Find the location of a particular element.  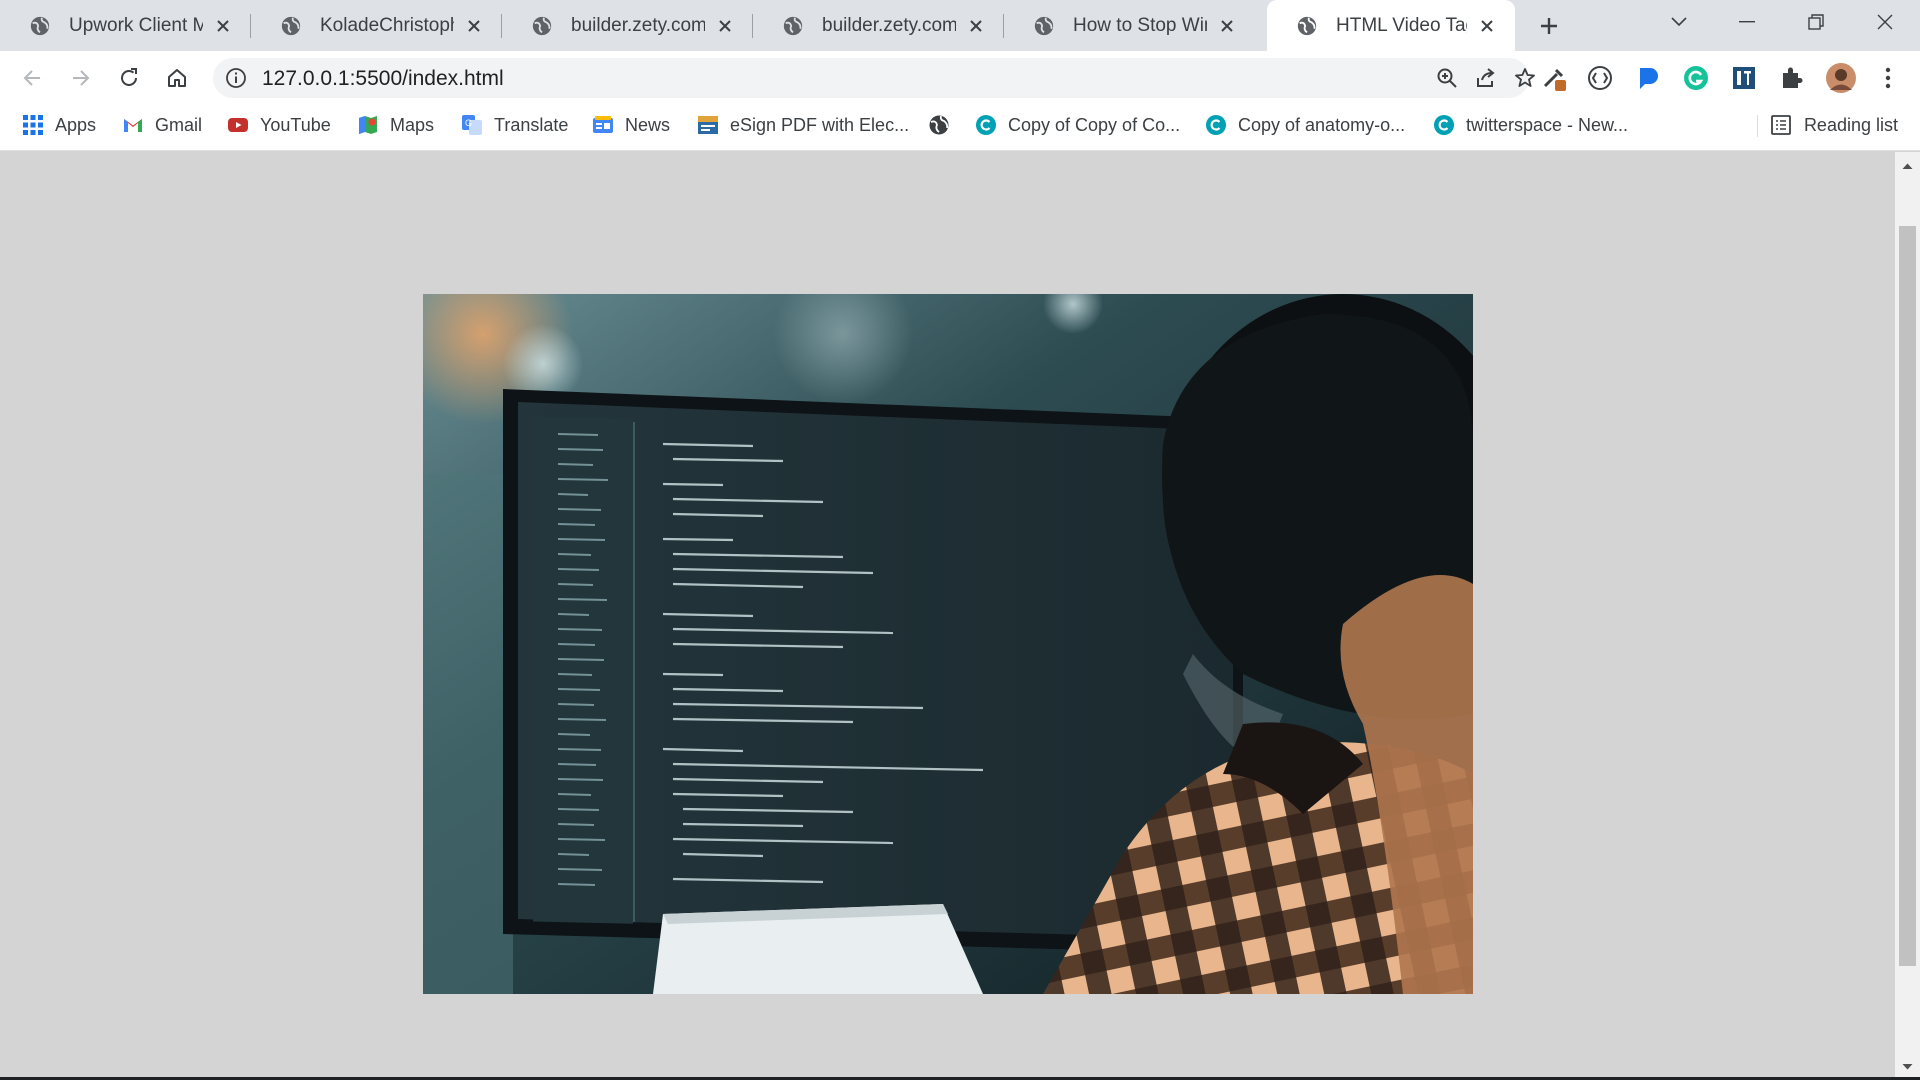

bookmark-globe is located at coordinates (944, 125).